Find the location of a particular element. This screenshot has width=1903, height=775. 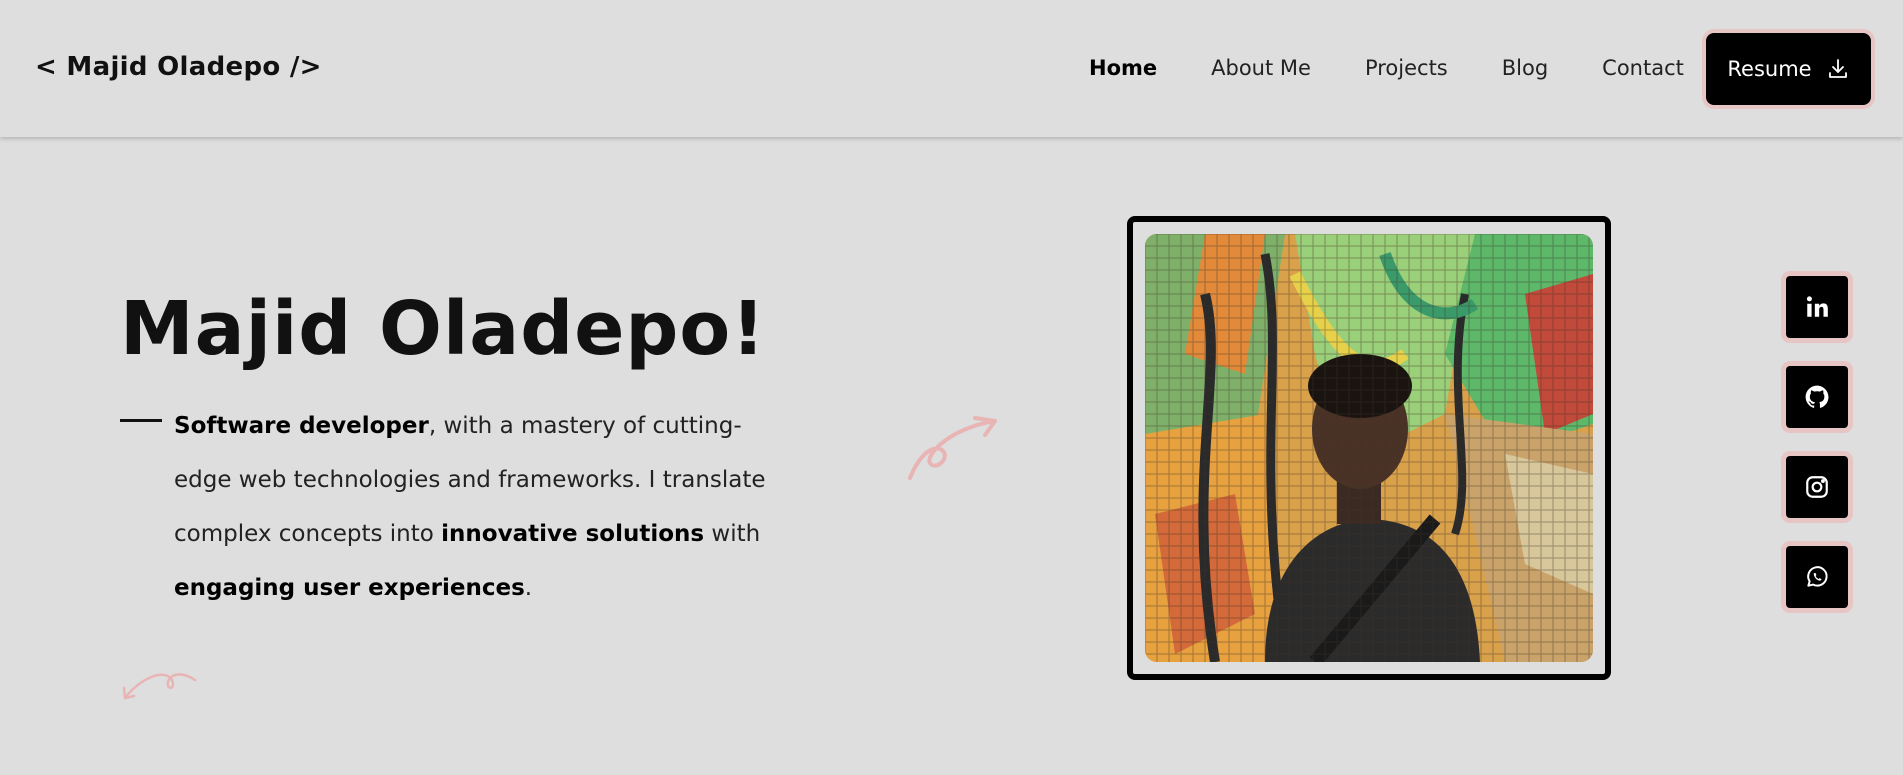

bio-text-3: . is located at coordinates (528, 588).